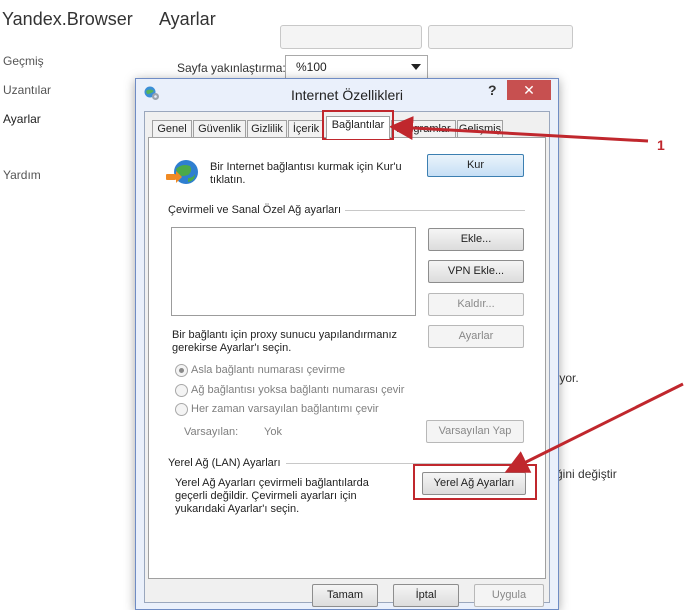 The image size is (692, 610). What do you see at coordinates (492, 90) in the screenshot?
I see `help-button: ?` at bounding box center [492, 90].